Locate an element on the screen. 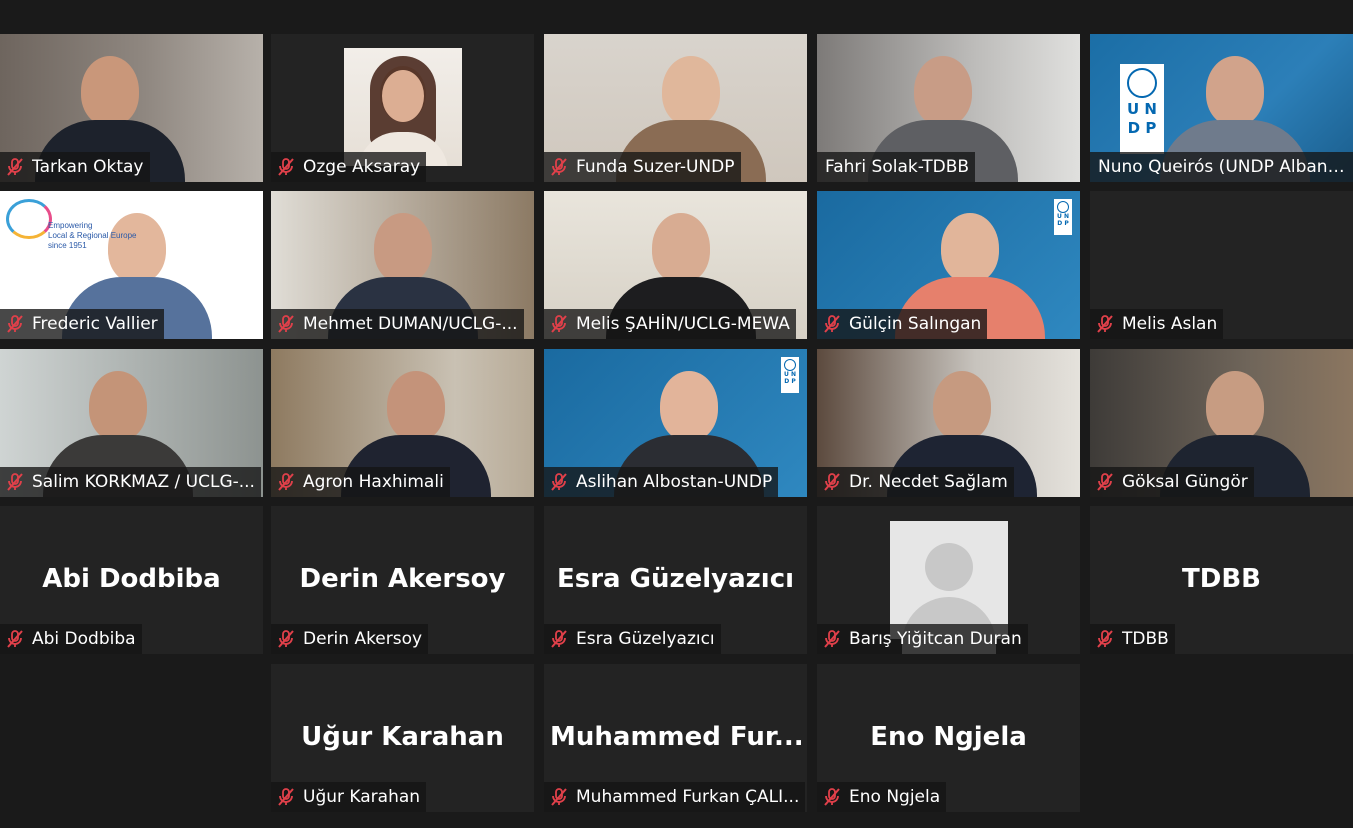  participant-tile: Uğur Karahan Uğur Karahan is located at coordinates (402, 738).